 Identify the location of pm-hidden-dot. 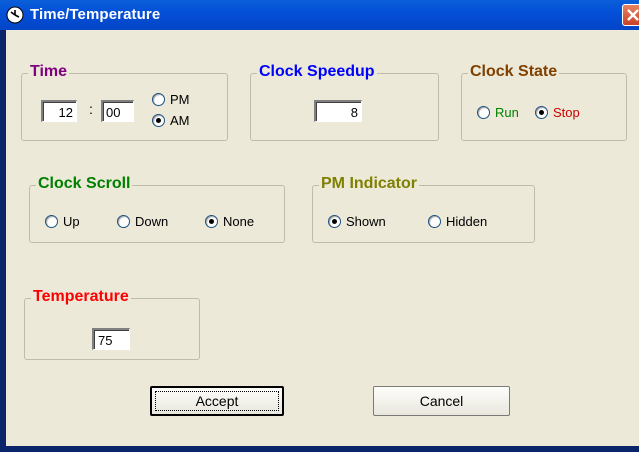
(434, 221).